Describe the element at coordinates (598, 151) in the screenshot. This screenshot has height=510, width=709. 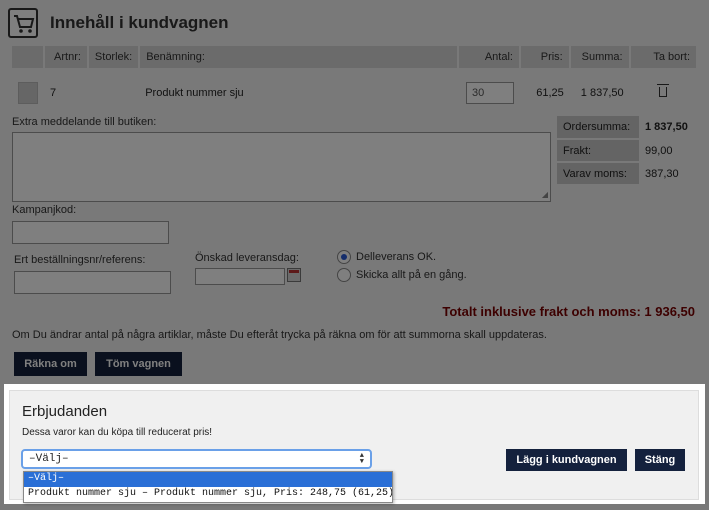
I see `summary-label: Frakt:` at that location.